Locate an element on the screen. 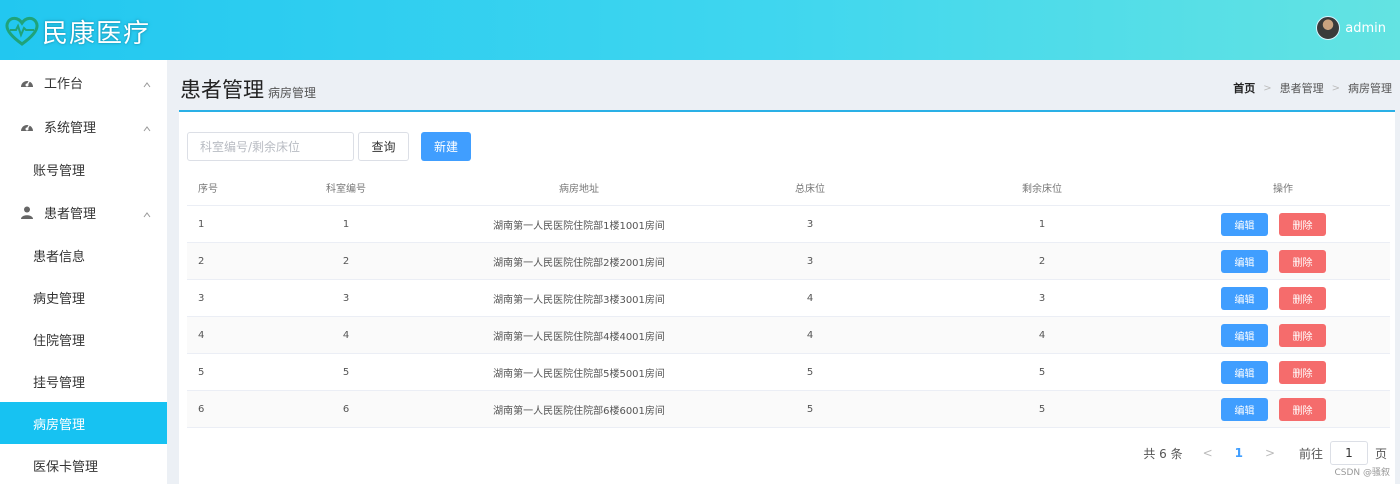  cell-seq: 3 is located at coordinates (201, 298).